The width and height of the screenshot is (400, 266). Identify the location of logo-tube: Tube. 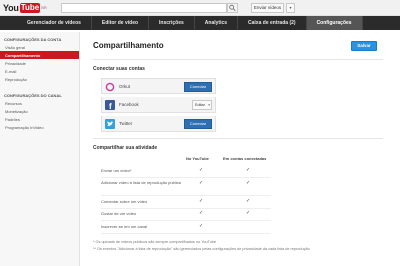
(30, 7).